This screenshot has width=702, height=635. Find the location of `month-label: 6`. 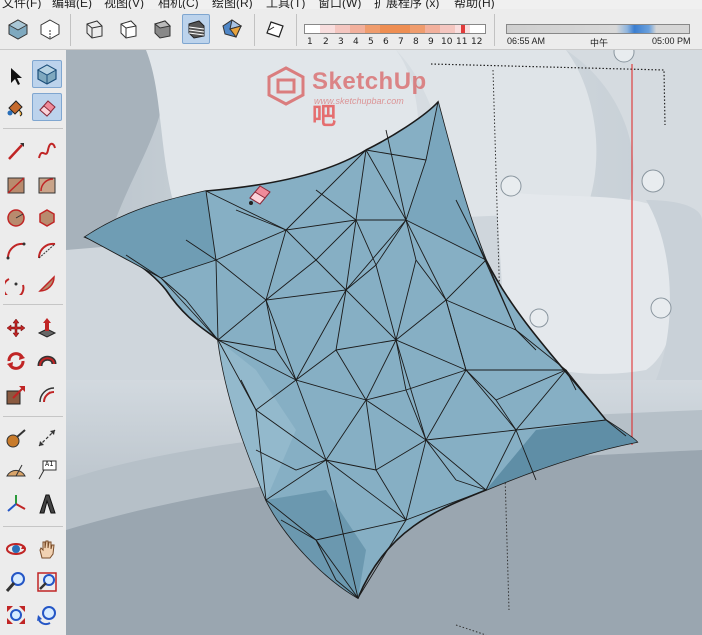

month-label: 6 is located at coordinates (386, 42).